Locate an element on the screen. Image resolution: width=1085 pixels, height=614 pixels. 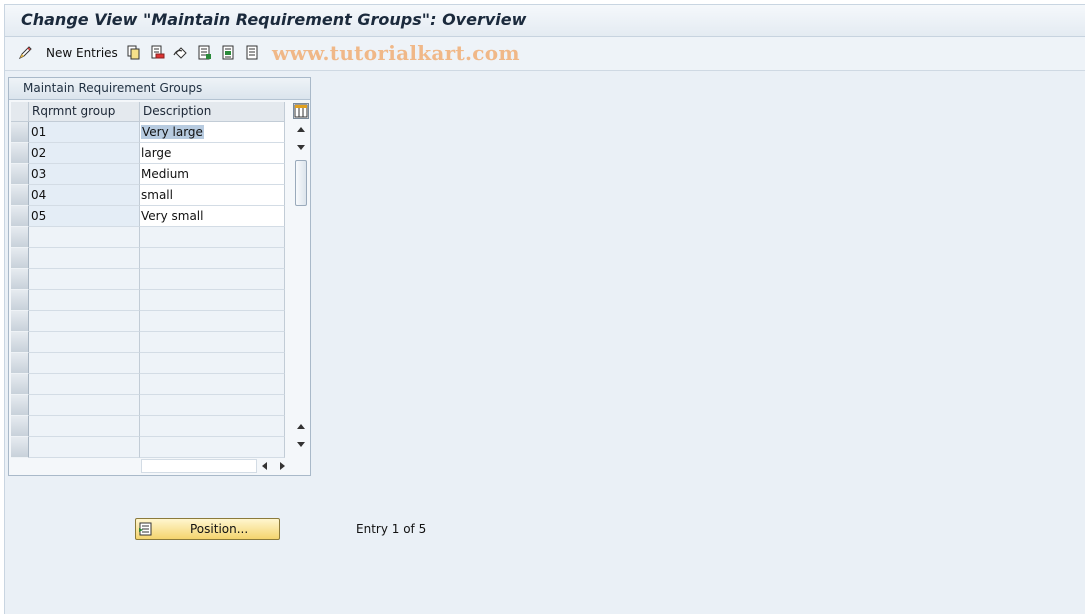
scroll-page-down-icon is located at coordinates (301, 147).